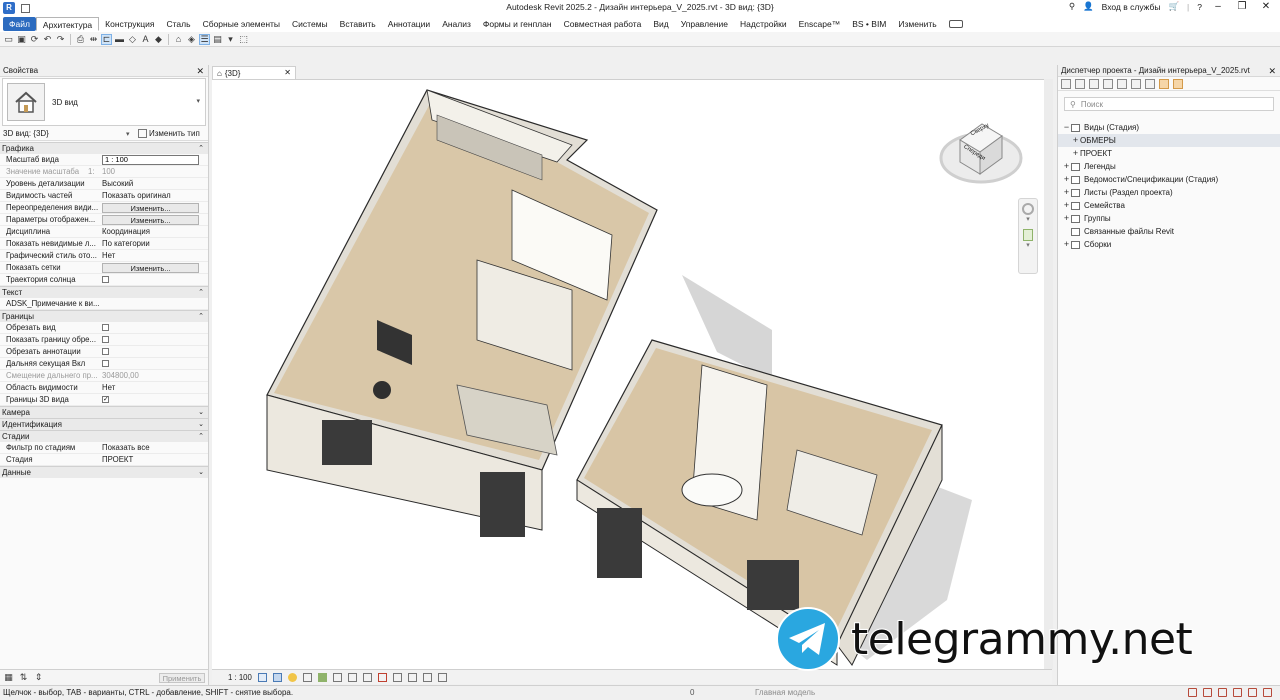 The width and height of the screenshot is (1280, 700). Describe the element at coordinates (1267, 692) in the screenshot. I see `filter-icon` at that location.